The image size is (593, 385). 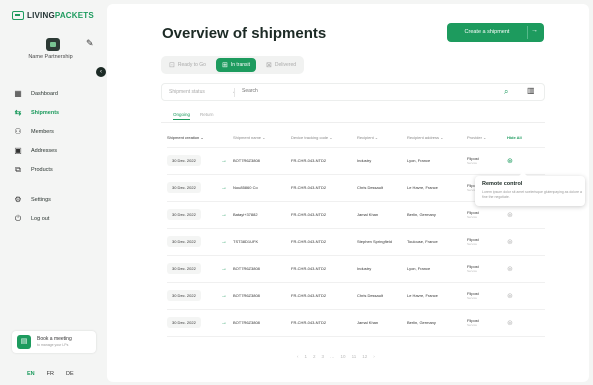 I want to click on column-header: Shipment creation ⌄, so click(x=194, y=138).